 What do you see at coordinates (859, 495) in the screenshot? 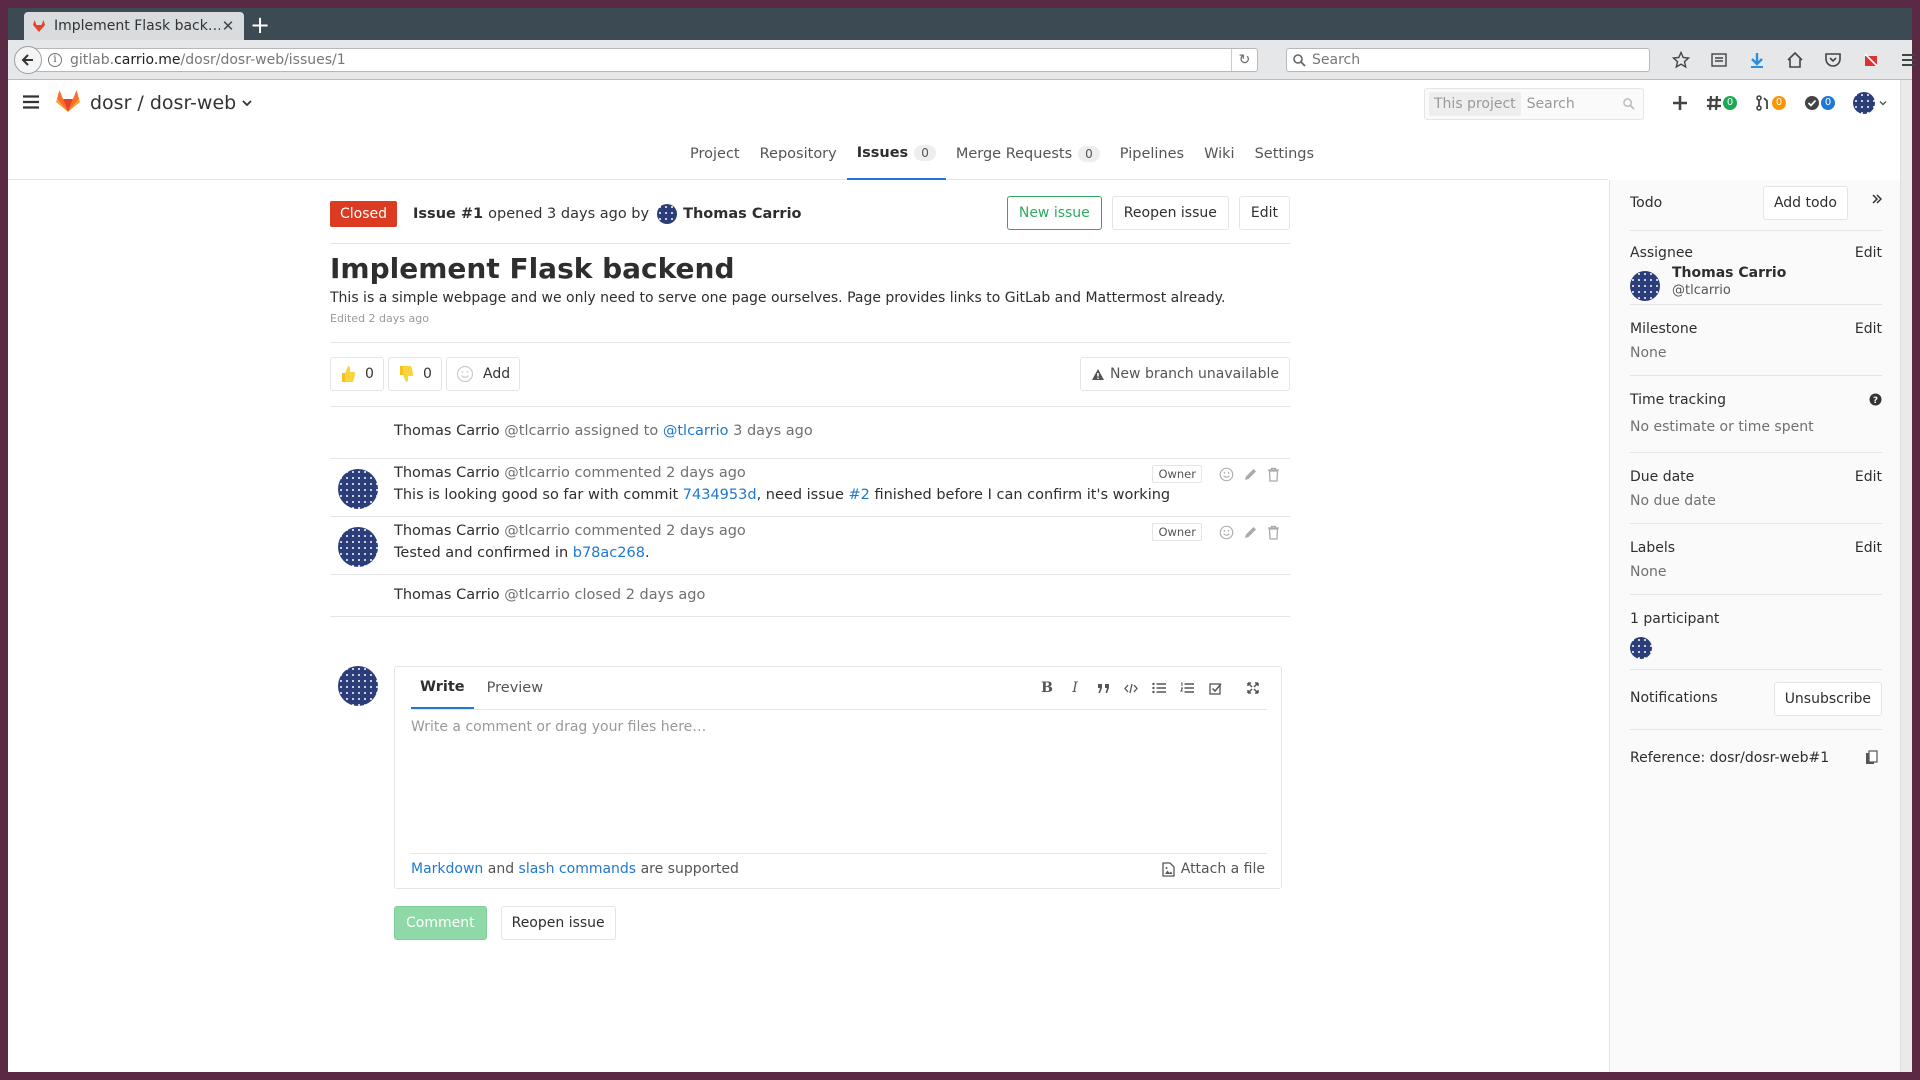
I see `issue-ref-link: #2` at bounding box center [859, 495].